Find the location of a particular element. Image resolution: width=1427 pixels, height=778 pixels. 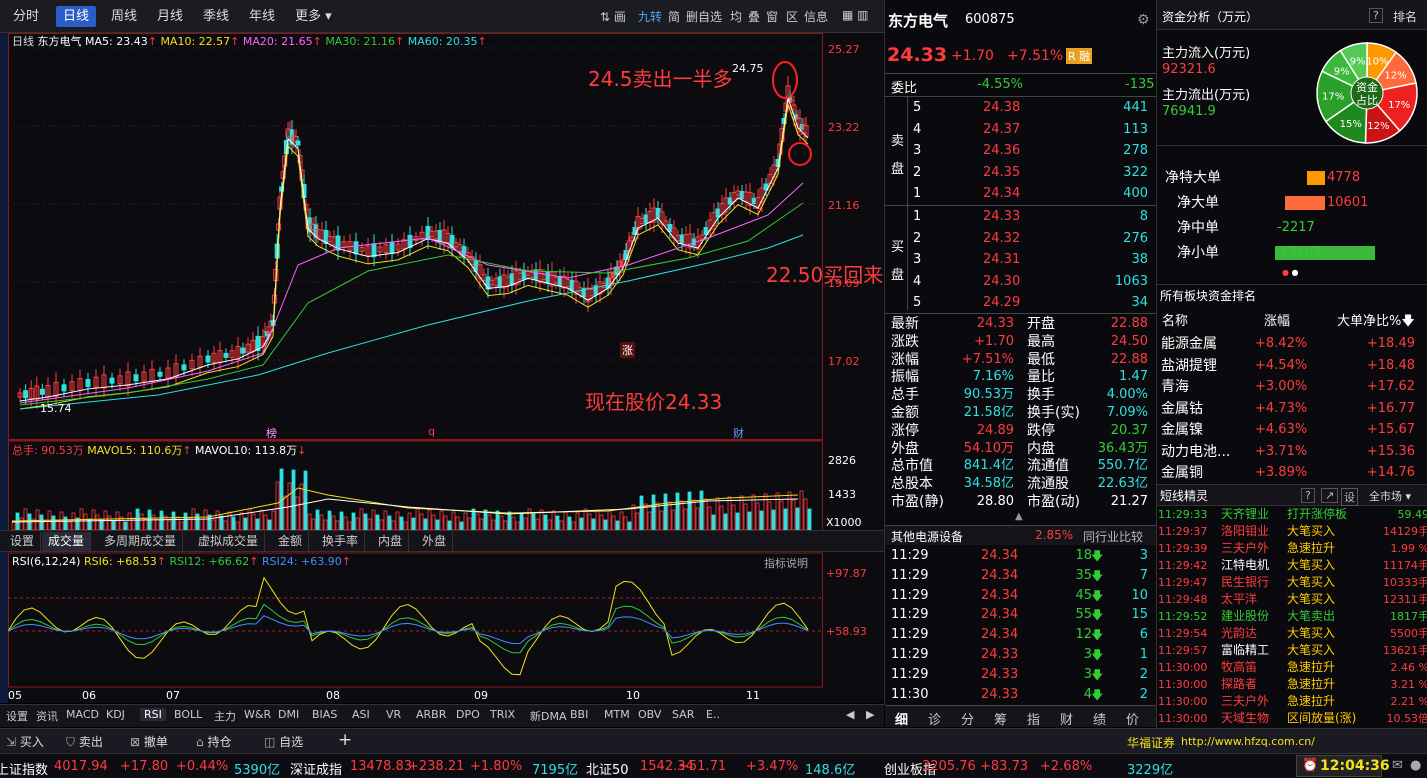

cancel-order-action: ⊠ 撤单 is located at coordinates (149, 741).